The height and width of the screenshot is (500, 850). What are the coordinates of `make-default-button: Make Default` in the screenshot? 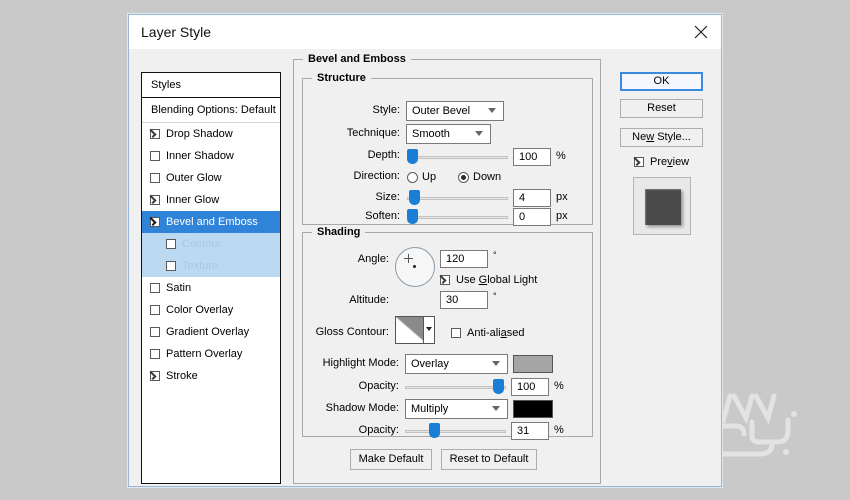 It's located at (391, 459).